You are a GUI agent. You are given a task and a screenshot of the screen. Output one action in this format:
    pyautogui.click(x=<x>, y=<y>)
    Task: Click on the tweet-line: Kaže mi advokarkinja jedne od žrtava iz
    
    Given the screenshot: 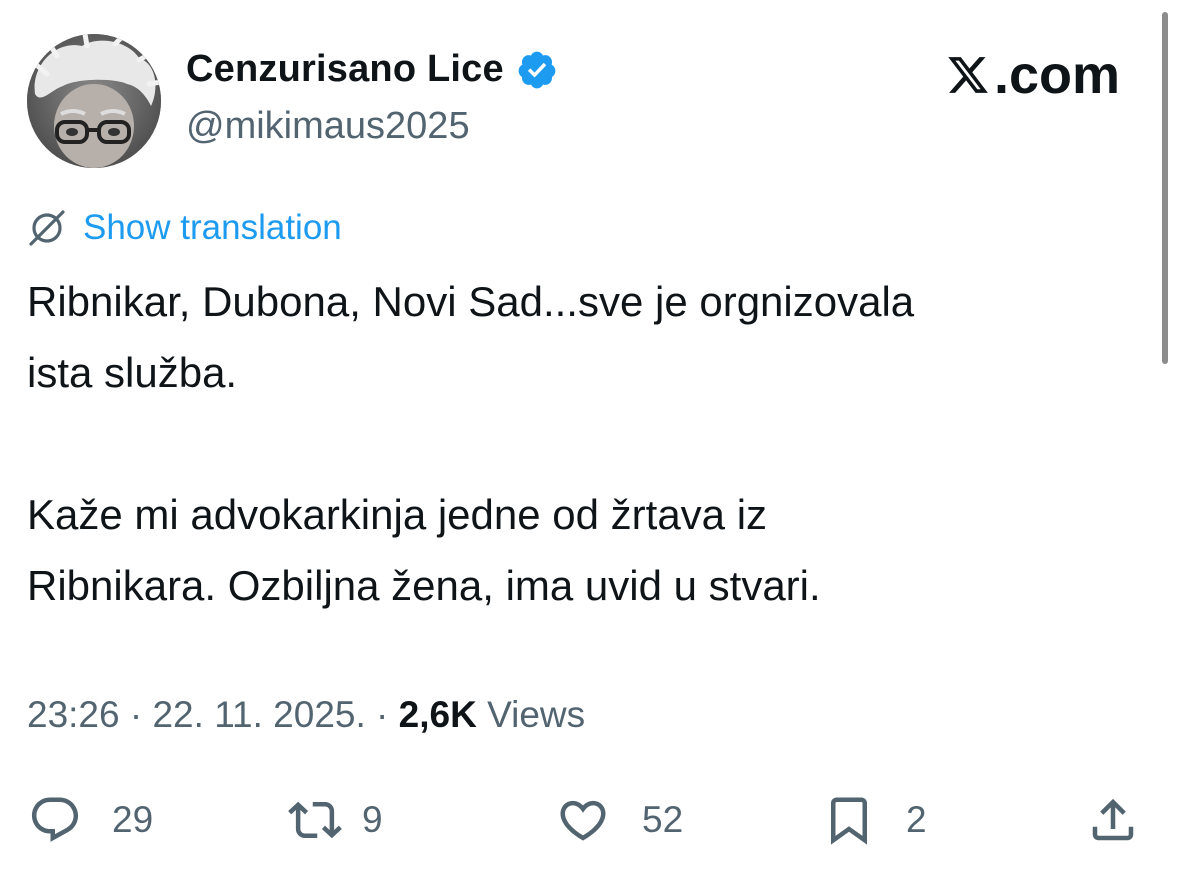 What is the action you would take?
    pyautogui.click(x=397, y=514)
    